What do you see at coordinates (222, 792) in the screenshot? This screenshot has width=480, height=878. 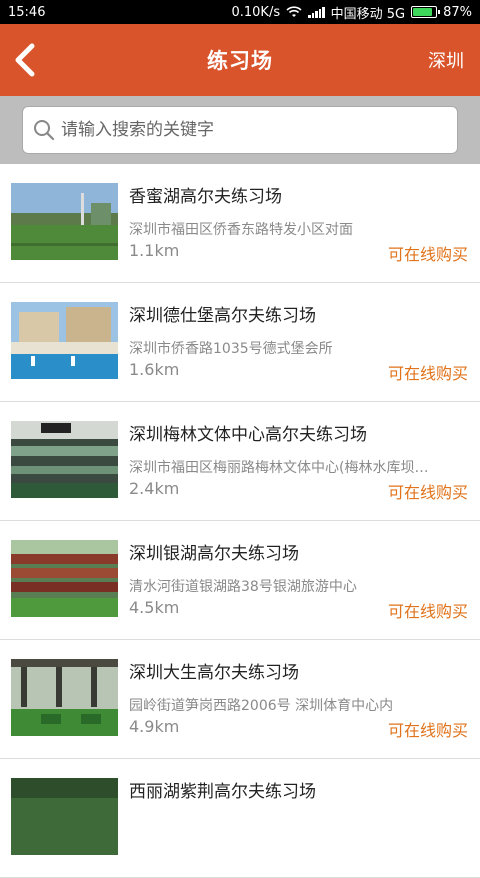 I see `venue-name: 西丽湖紫荆高尔夫练习场` at bounding box center [222, 792].